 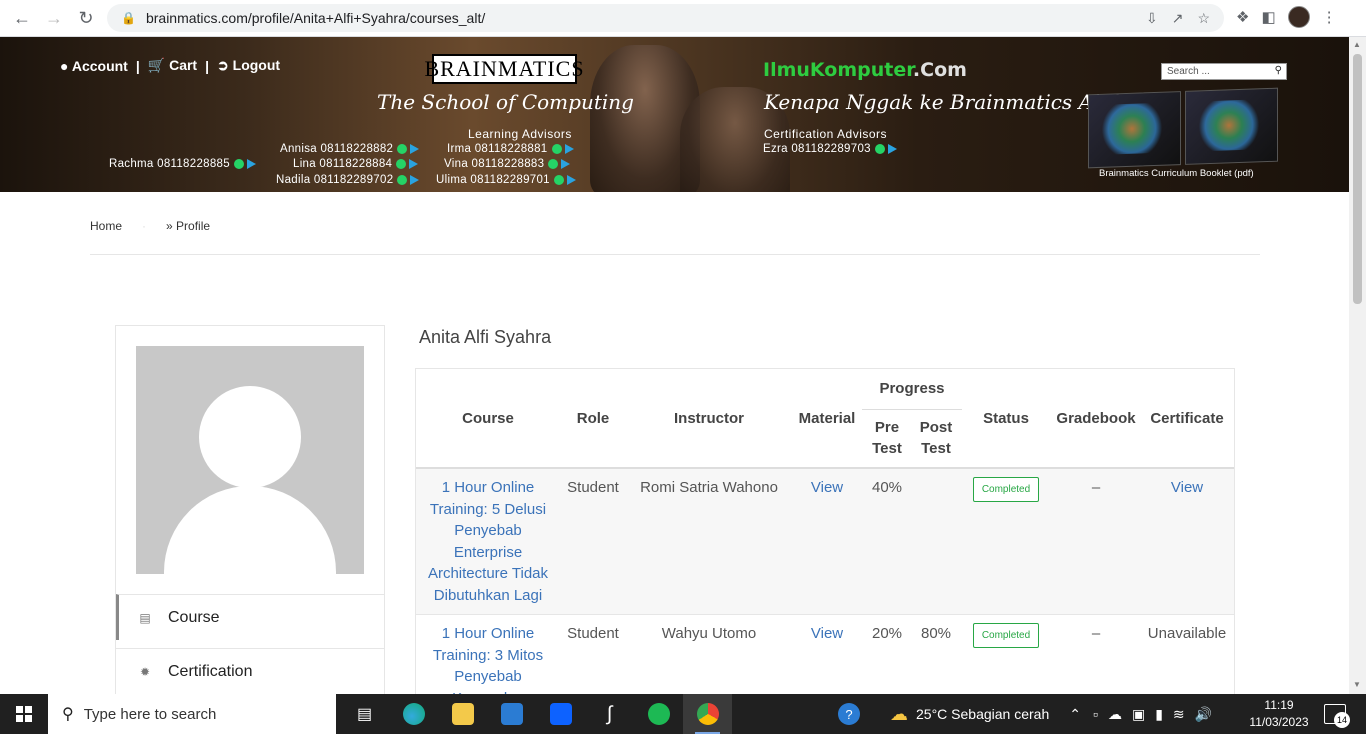 I want to click on edge-icon, so click(x=413, y=714).